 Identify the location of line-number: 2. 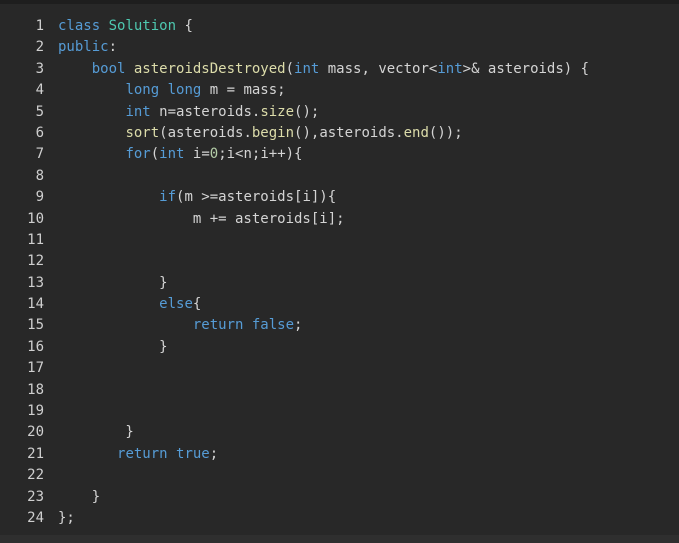
(39, 47).